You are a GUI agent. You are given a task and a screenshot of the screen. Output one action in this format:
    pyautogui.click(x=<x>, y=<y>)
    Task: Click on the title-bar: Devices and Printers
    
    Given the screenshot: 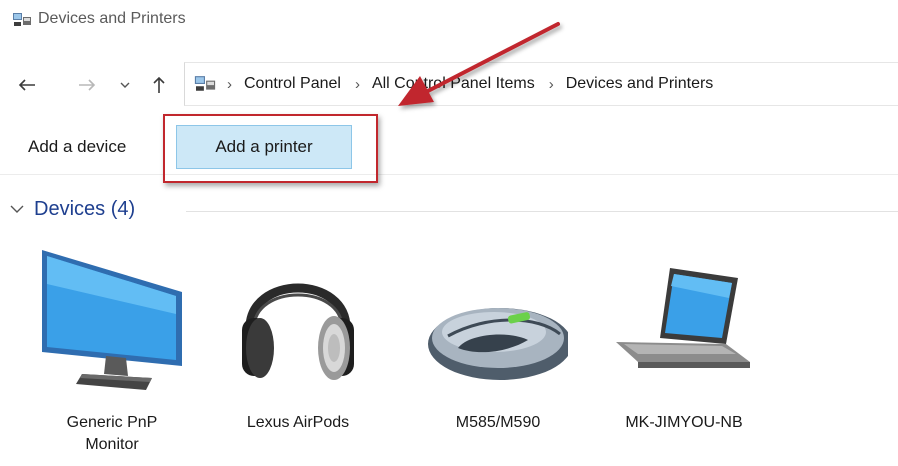 What is the action you would take?
    pyautogui.click(x=449, y=20)
    